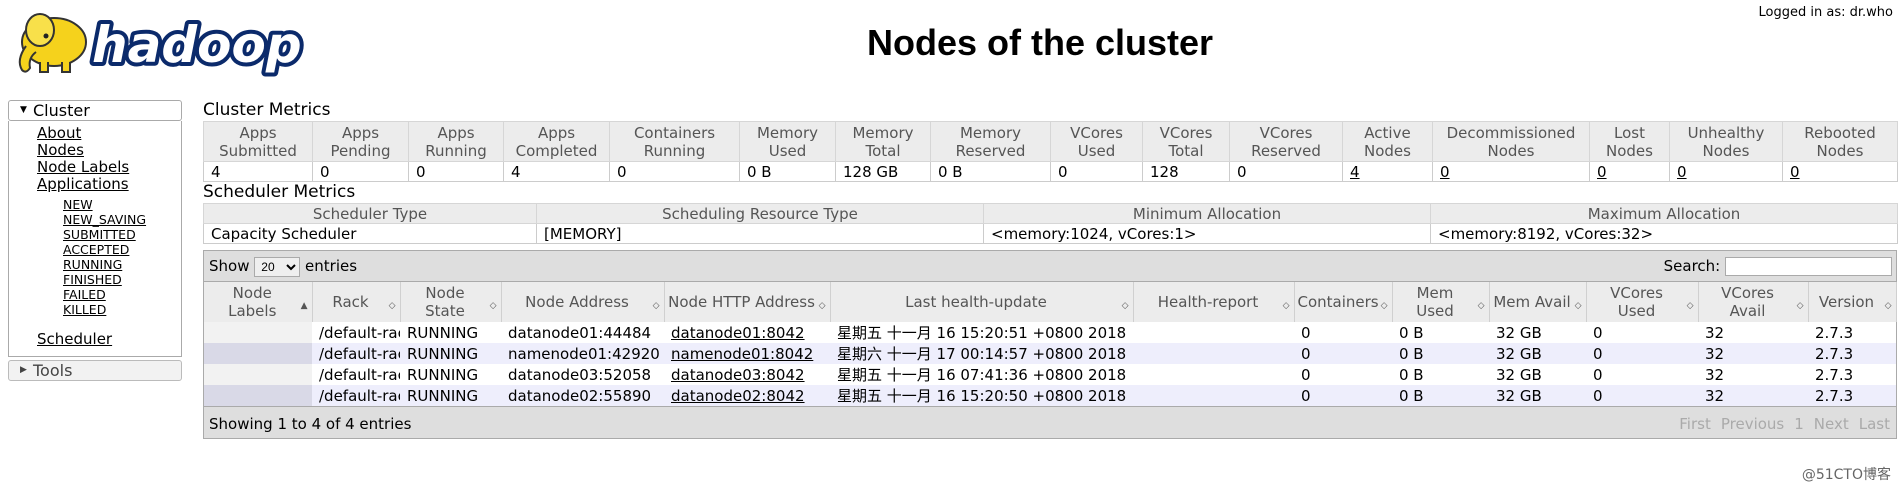 The image size is (1901, 491). I want to click on column-header: Node Labels ▲, so click(258, 302).